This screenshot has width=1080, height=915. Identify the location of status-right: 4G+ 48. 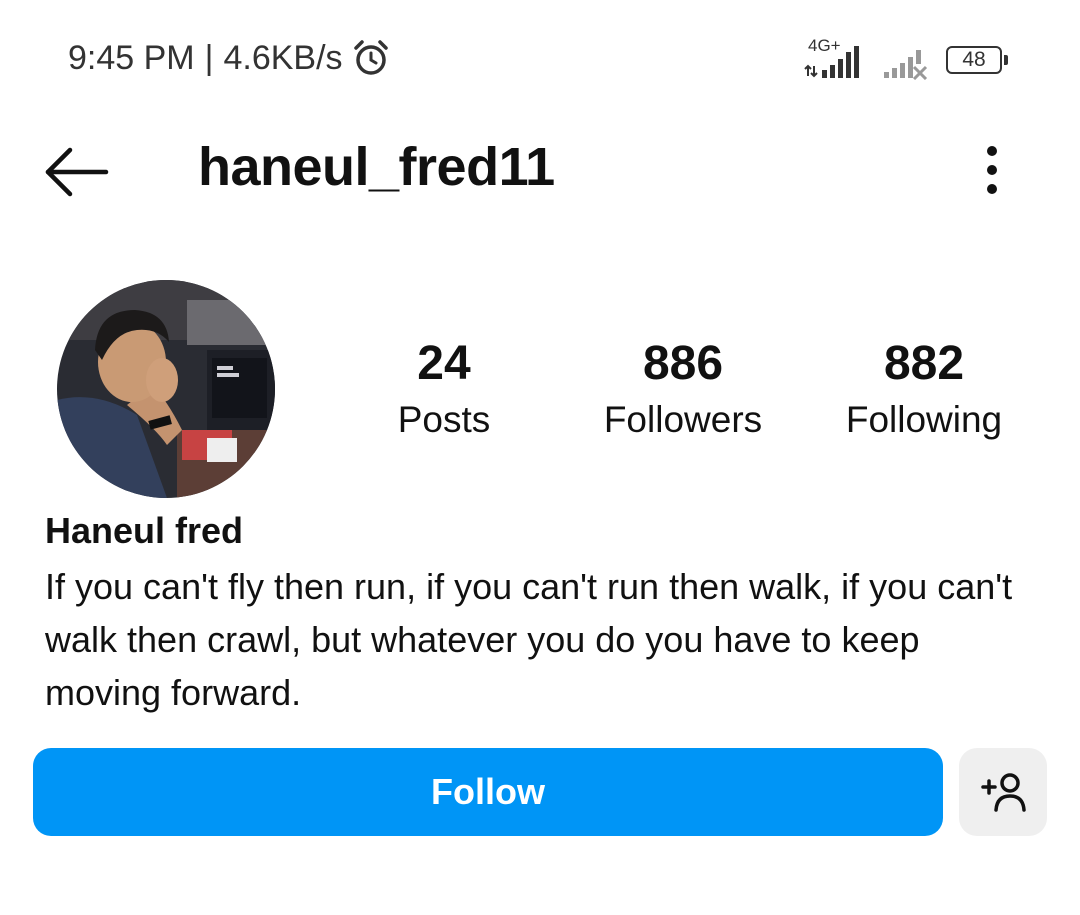
(906, 58).